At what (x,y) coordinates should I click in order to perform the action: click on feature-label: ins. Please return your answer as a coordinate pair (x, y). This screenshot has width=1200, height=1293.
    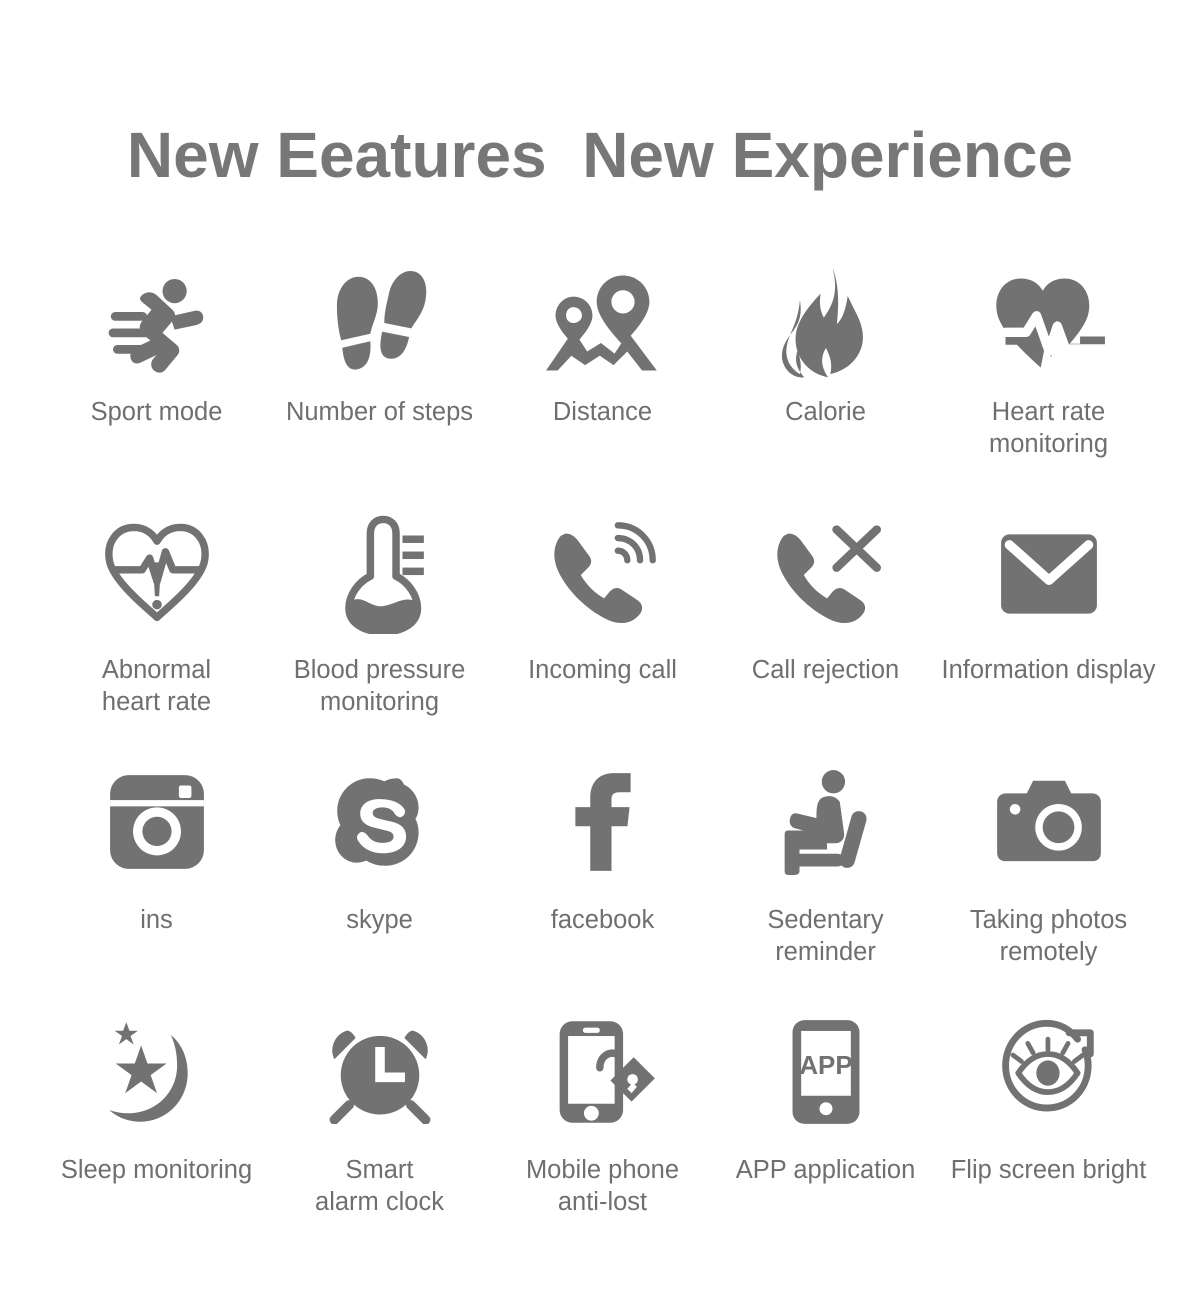
    Looking at the image, I should click on (156, 920).